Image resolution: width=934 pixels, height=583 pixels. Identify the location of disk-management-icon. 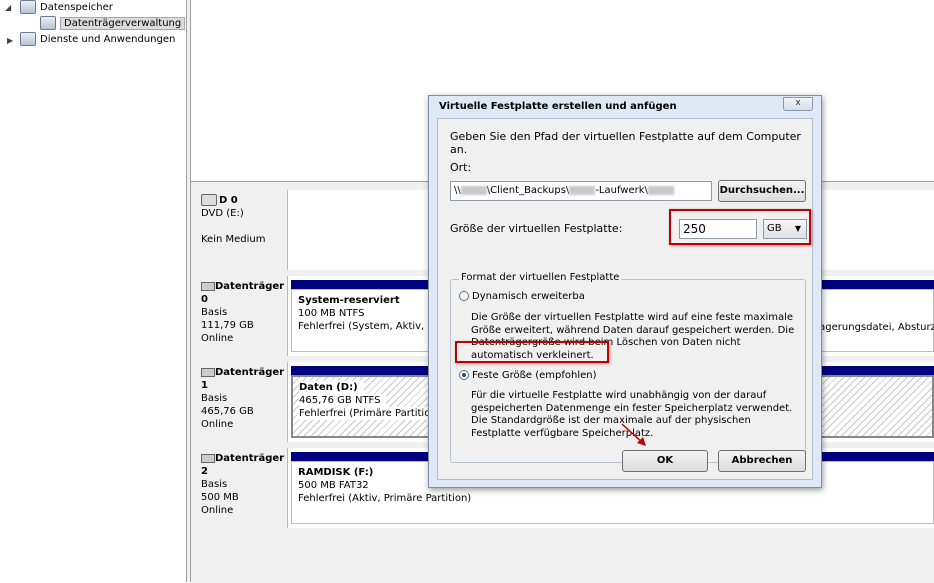
(48, 23).